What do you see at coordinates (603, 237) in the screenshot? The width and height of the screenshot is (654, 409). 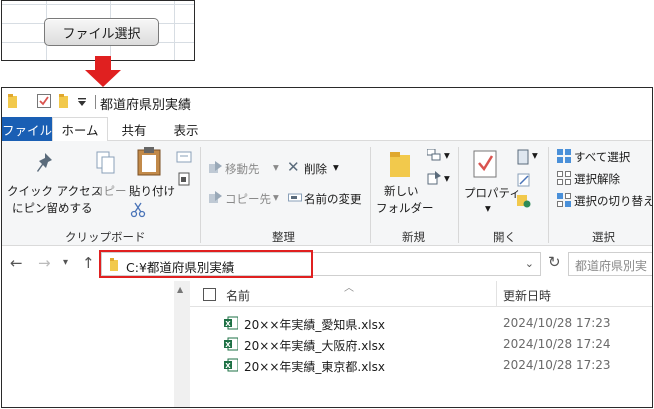 I see `select-group-label: 選択` at bounding box center [603, 237].